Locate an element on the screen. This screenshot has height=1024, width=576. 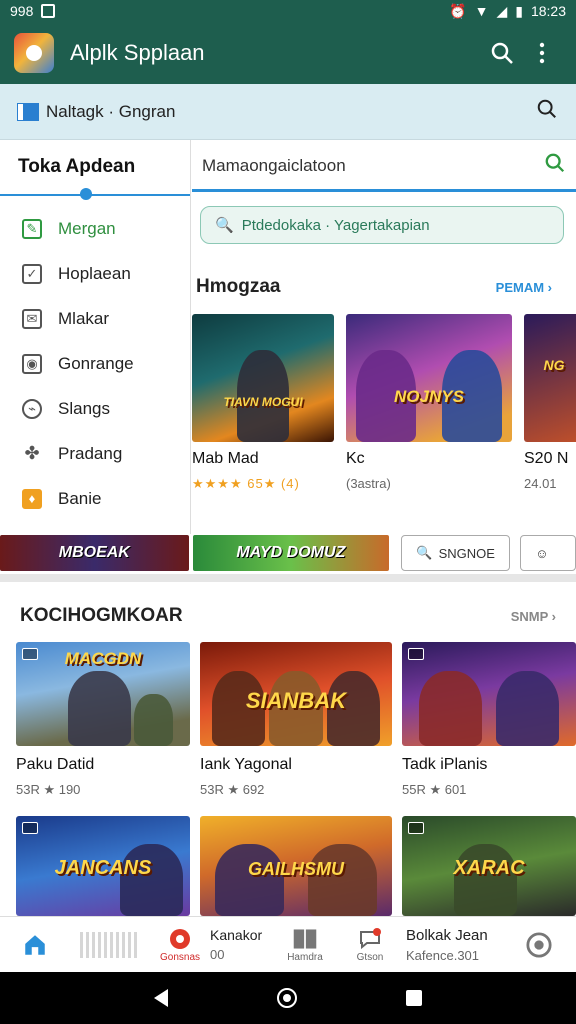
sidebar-item-label: Hoplaean is located at coordinates (94, 273).